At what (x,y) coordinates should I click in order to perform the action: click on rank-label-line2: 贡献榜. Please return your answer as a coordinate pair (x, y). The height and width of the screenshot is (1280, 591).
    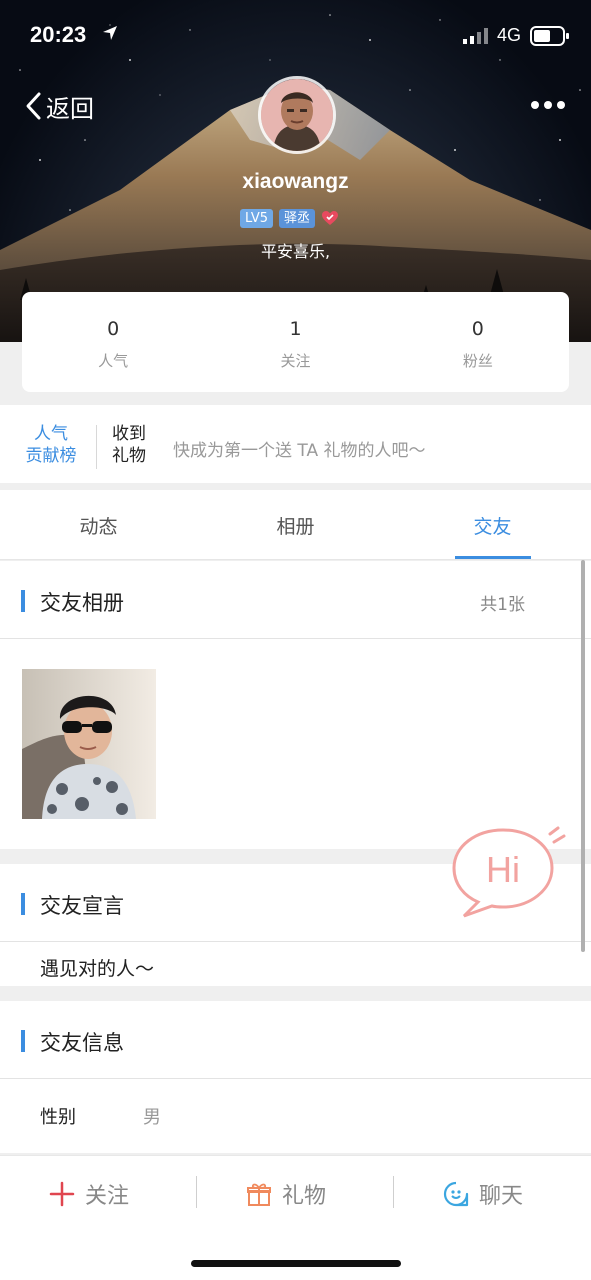
    Looking at the image, I should click on (51, 456).